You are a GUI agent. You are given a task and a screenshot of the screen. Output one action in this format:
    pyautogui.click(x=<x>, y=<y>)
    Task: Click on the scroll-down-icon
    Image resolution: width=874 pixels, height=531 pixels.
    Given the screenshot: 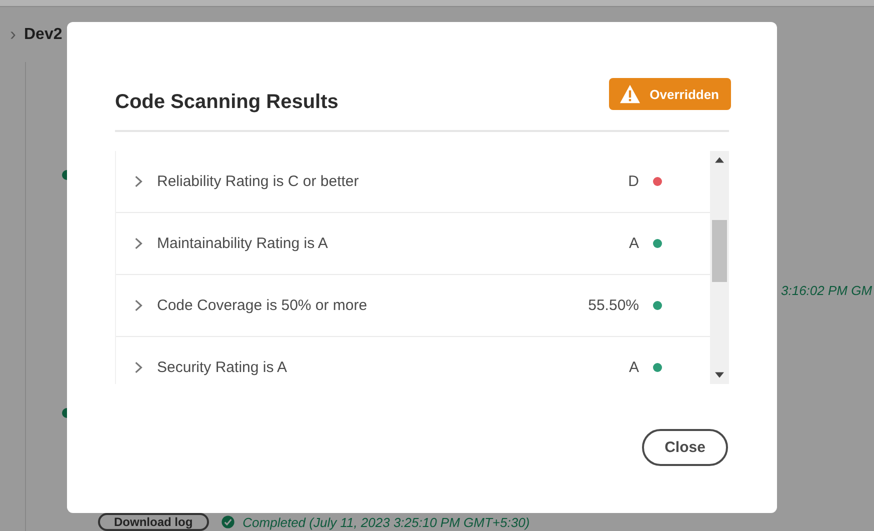 What is the action you would take?
    pyautogui.click(x=719, y=375)
    